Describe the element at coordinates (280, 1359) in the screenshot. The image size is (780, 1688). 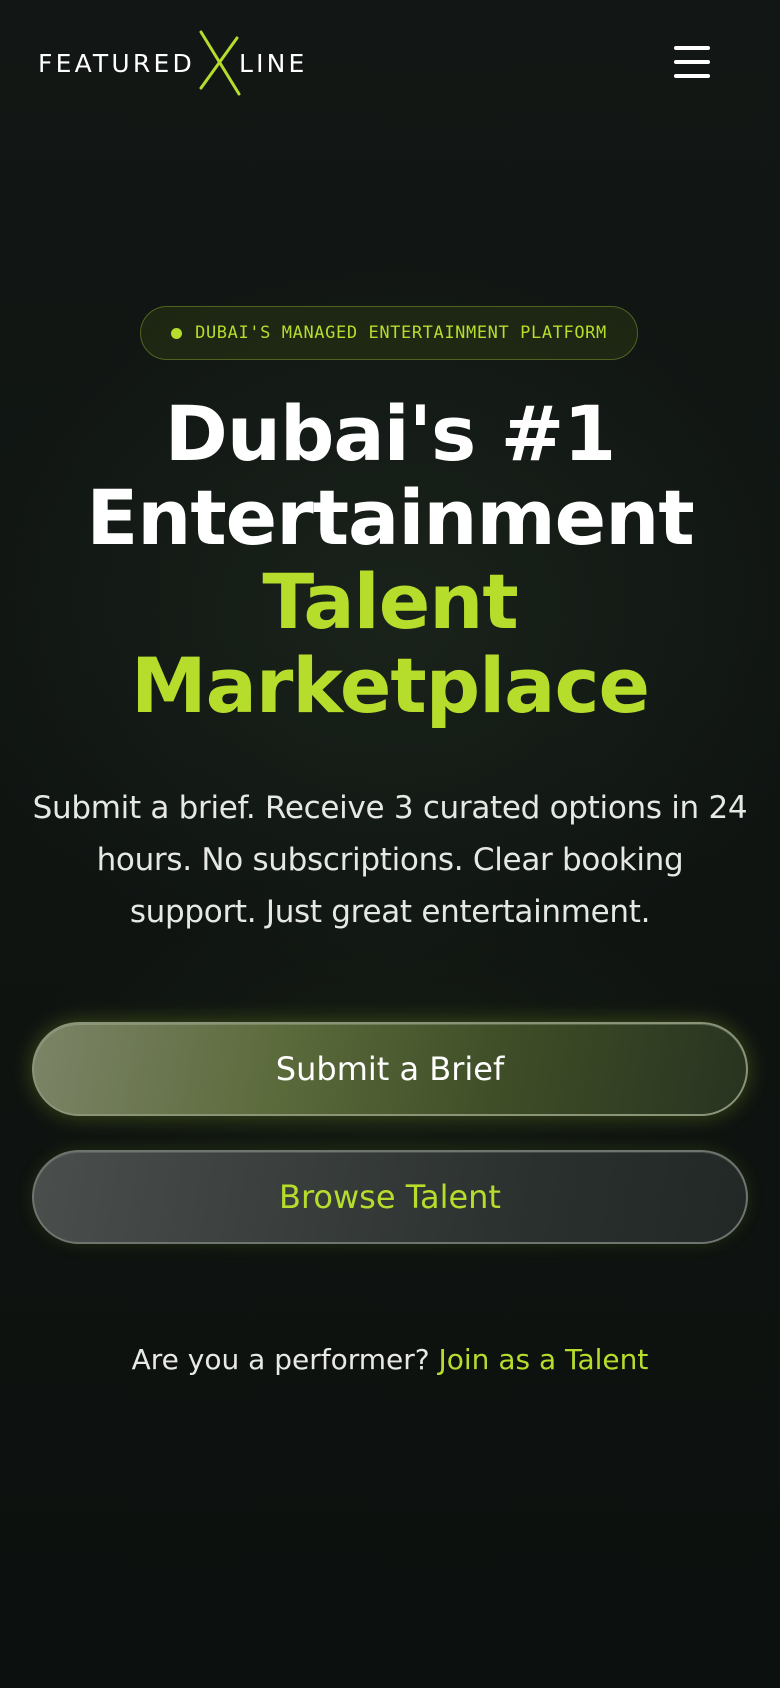
I see `performer-question: Are you a performer?` at that location.